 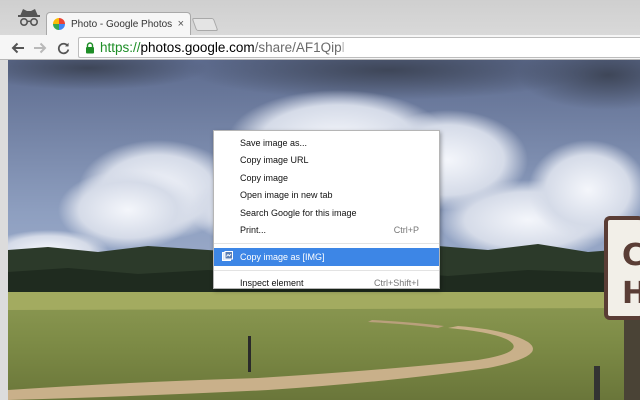 What do you see at coordinates (59, 24) in the screenshot?
I see `google-photos-favicon-icon` at bounding box center [59, 24].